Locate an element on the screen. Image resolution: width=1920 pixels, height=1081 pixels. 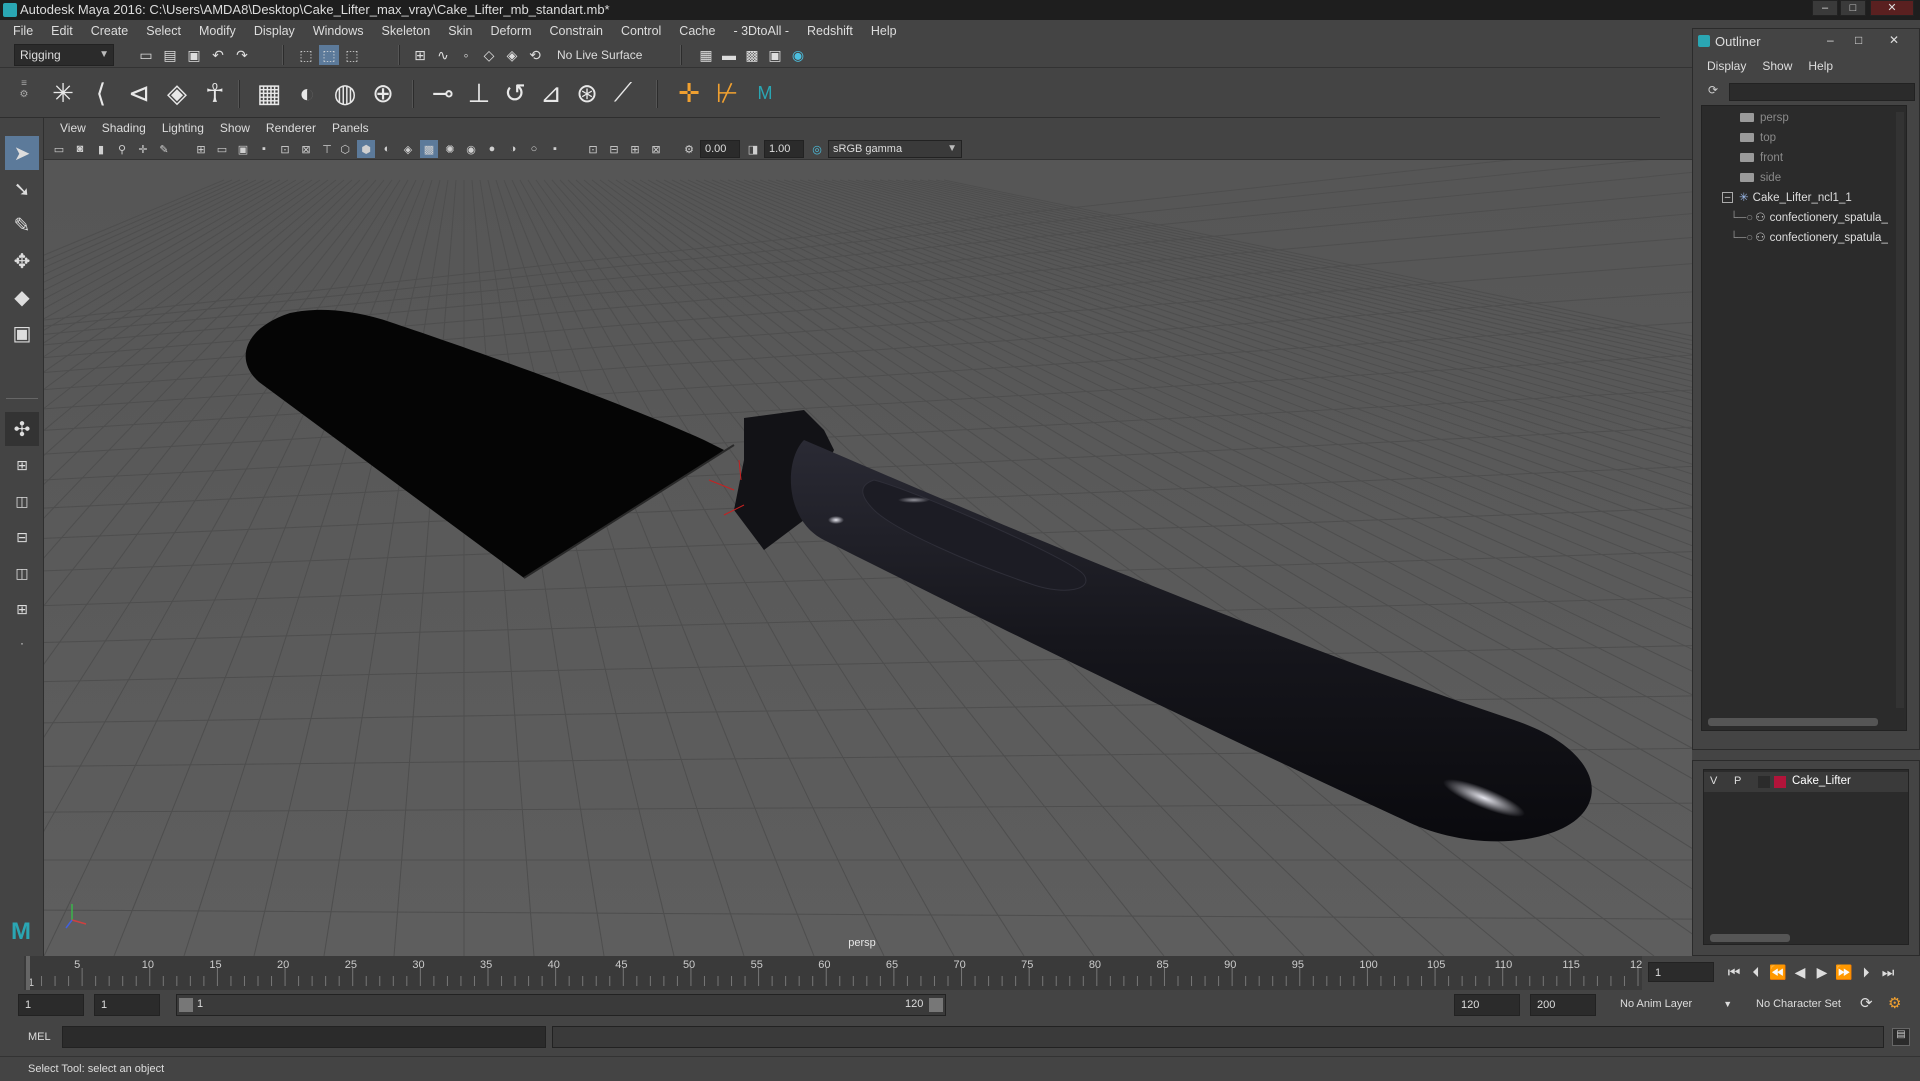
render-persp-layout-icon: ⊞ is located at coordinates (22, 609).